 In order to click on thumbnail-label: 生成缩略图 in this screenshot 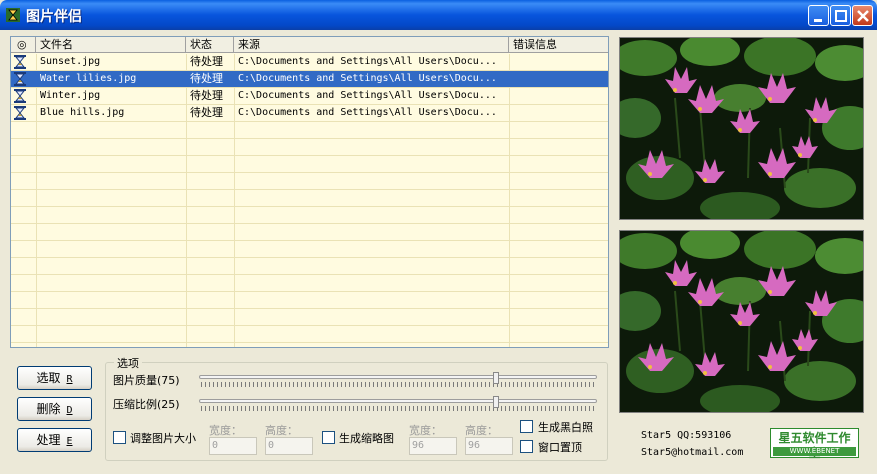, I will do `click(366, 438)`.